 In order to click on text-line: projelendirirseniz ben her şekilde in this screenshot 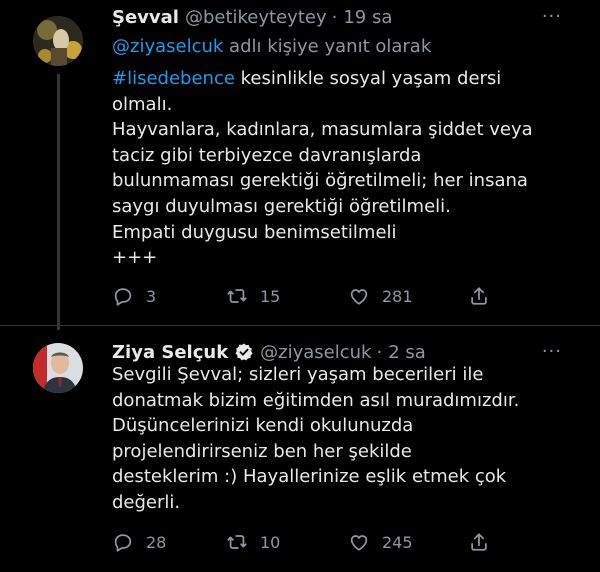, I will do `click(262, 451)`.